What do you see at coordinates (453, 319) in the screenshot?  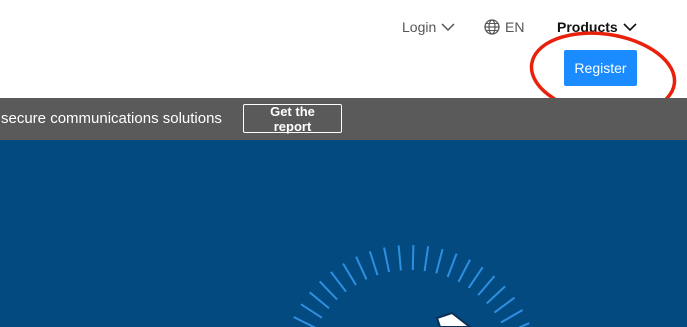 I see `paper-plane-icon` at bounding box center [453, 319].